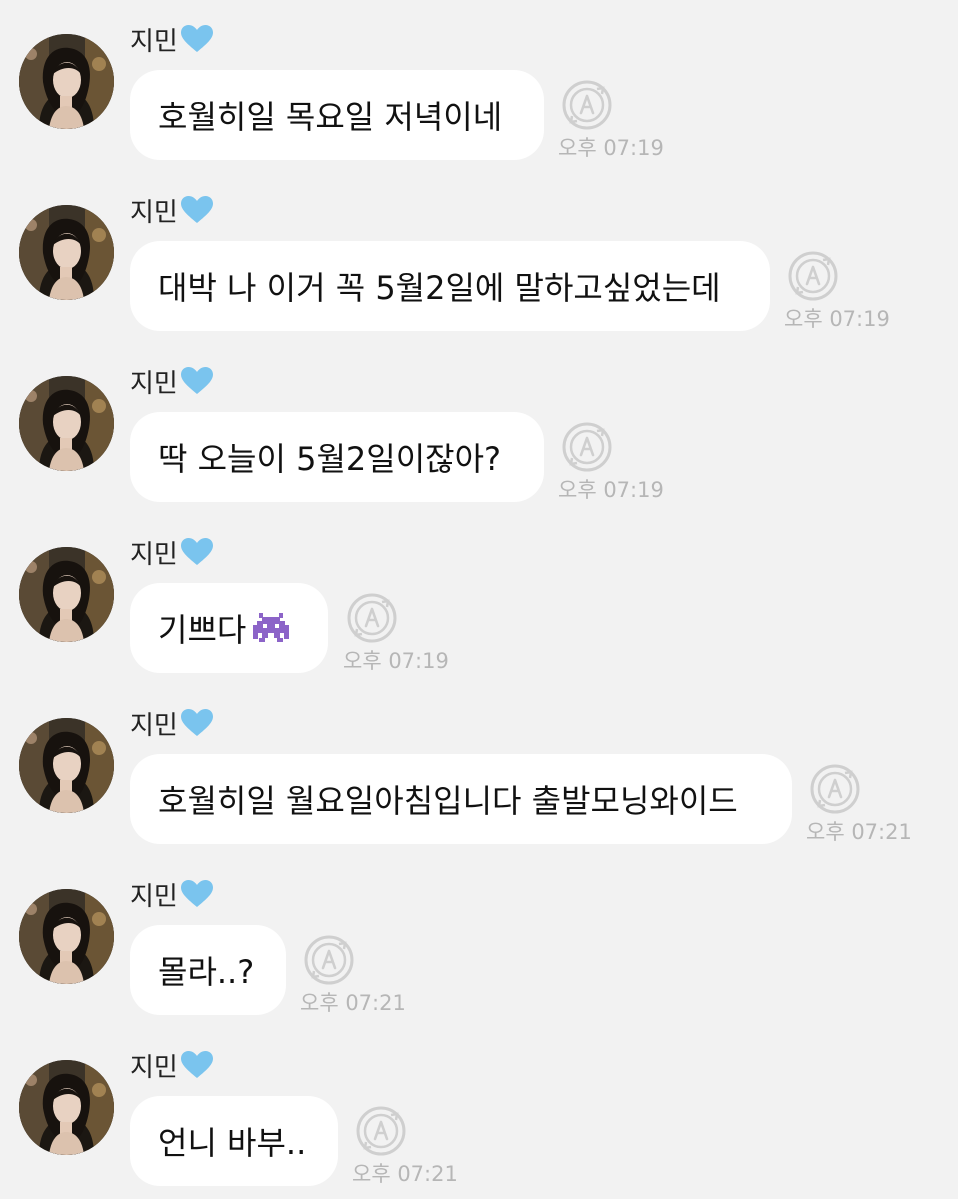  I want to click on message-text: 딱 오늘이 5월2일이잖아?, so click(330, 459).